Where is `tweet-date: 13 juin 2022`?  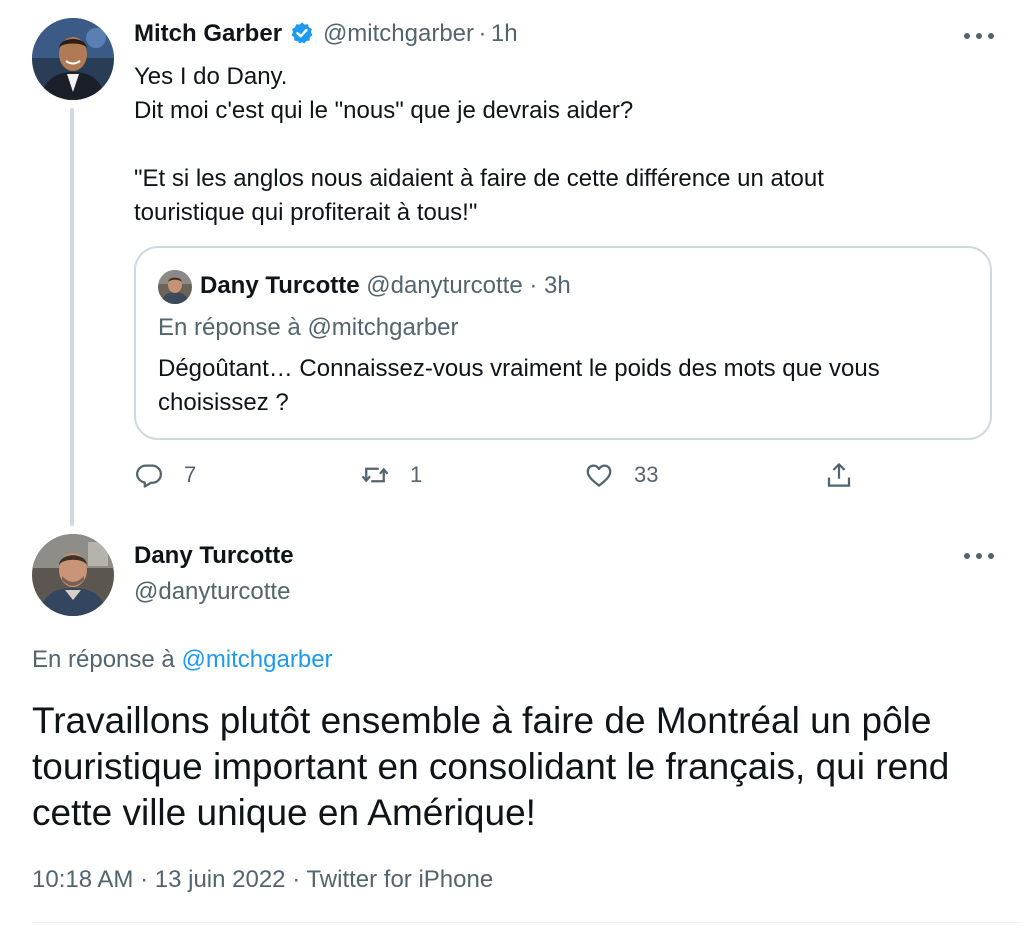
tweet-date: 13 juin 2022 is located at coordinates (220, 879).